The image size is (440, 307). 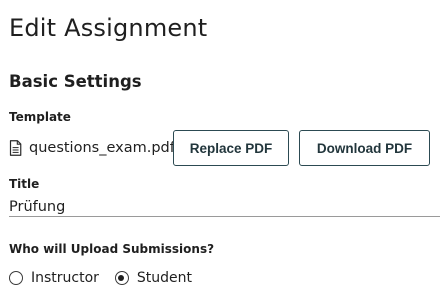 What do you see at coordinates (15, 148) in the screenshot?
I see `file-icon` at bounding box center [15, 148].